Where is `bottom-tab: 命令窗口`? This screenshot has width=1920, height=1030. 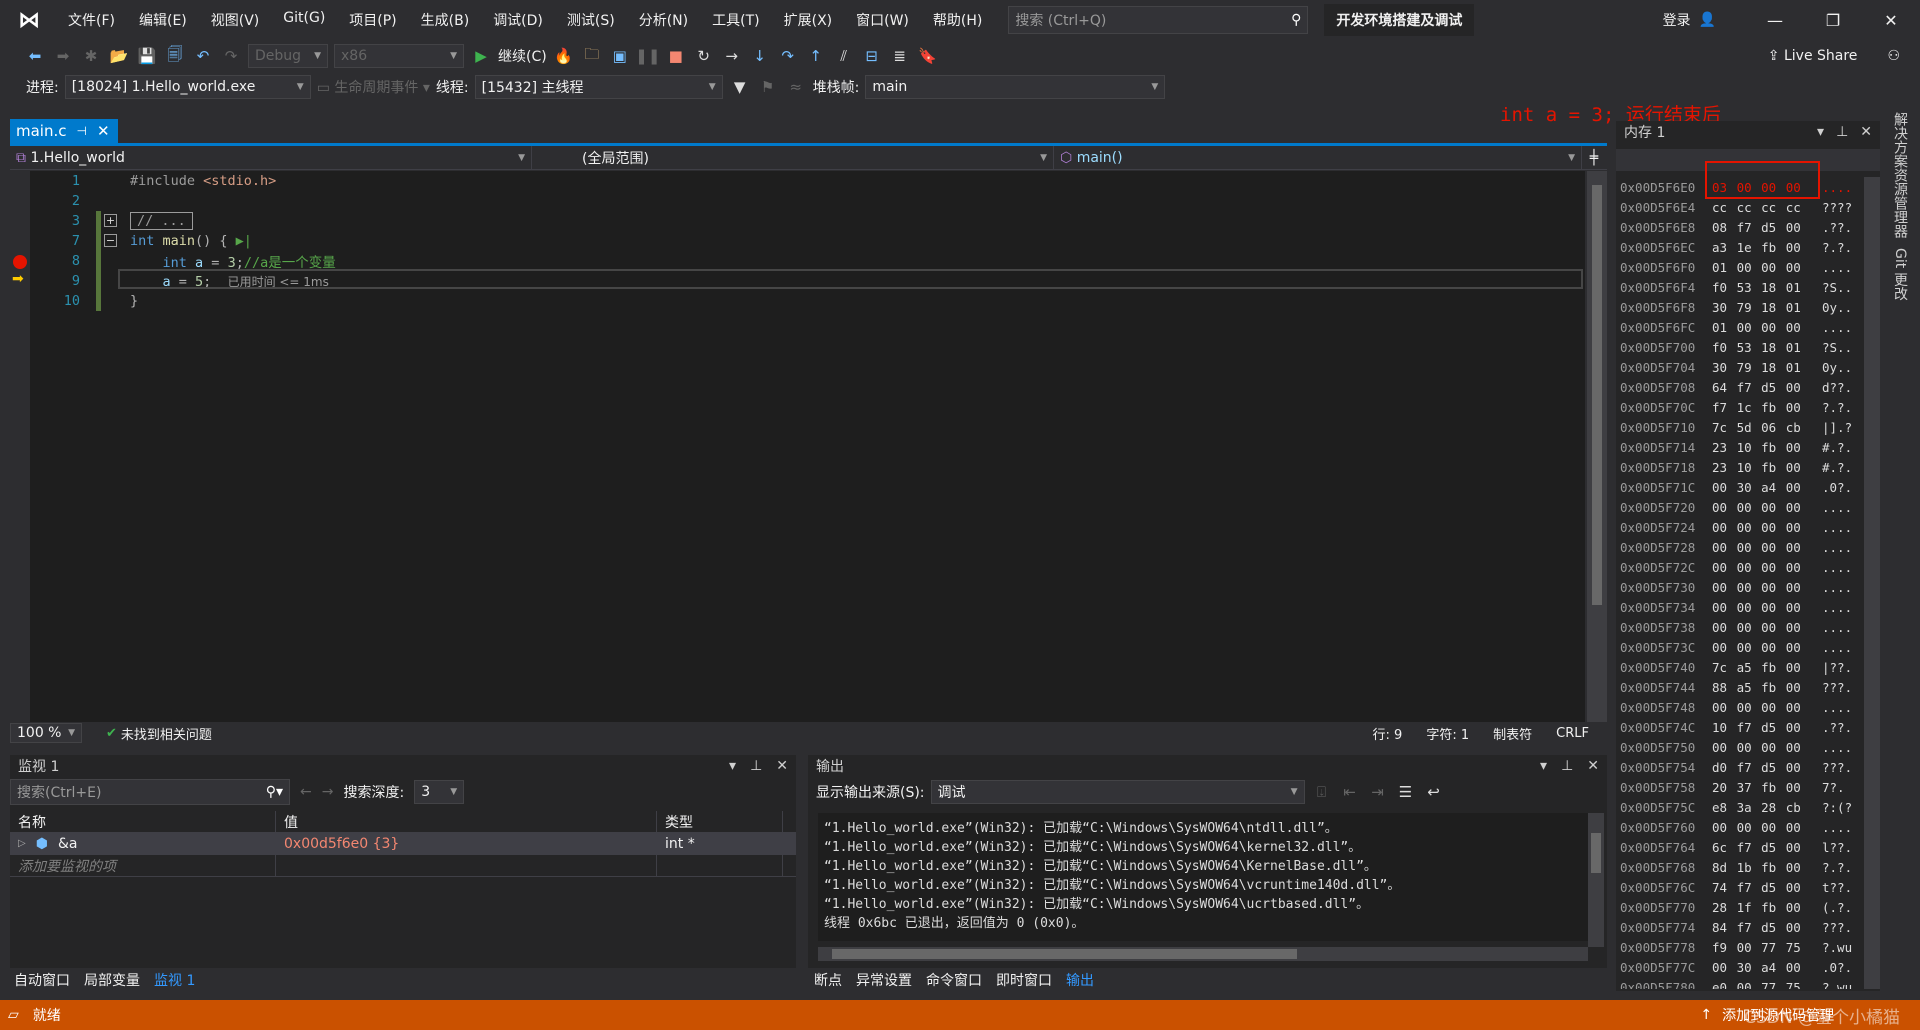
bottom-tab: 命令窗口 is located at coordinates (954, 980).